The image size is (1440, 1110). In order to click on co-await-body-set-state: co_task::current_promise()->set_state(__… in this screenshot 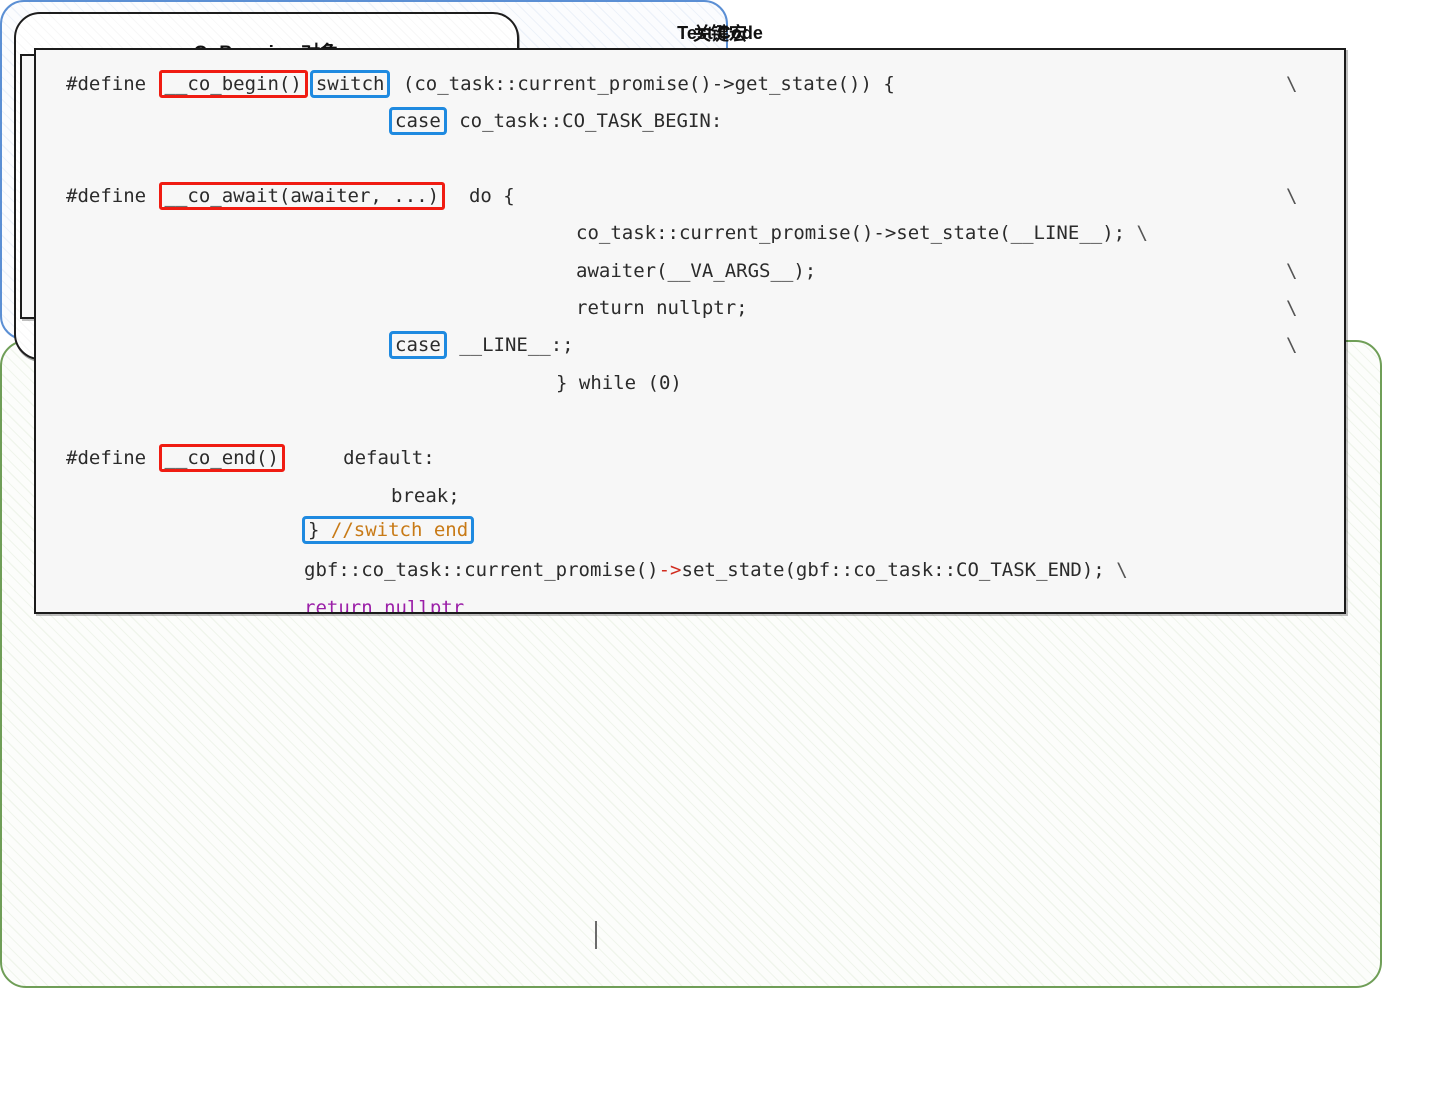, I will do `click(856, 233)`.